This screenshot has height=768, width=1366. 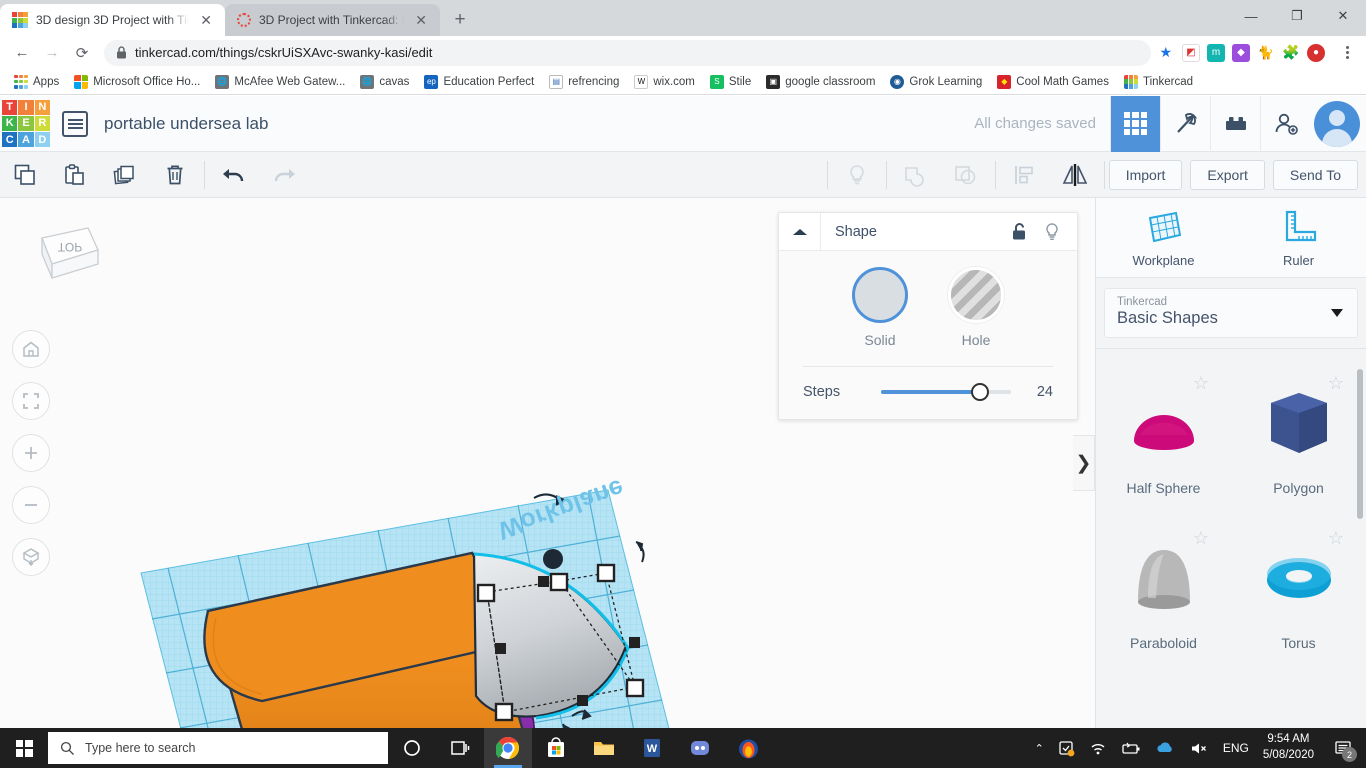 I want to click on ruler-tool: Ruler, so click(x=1298, y=237).